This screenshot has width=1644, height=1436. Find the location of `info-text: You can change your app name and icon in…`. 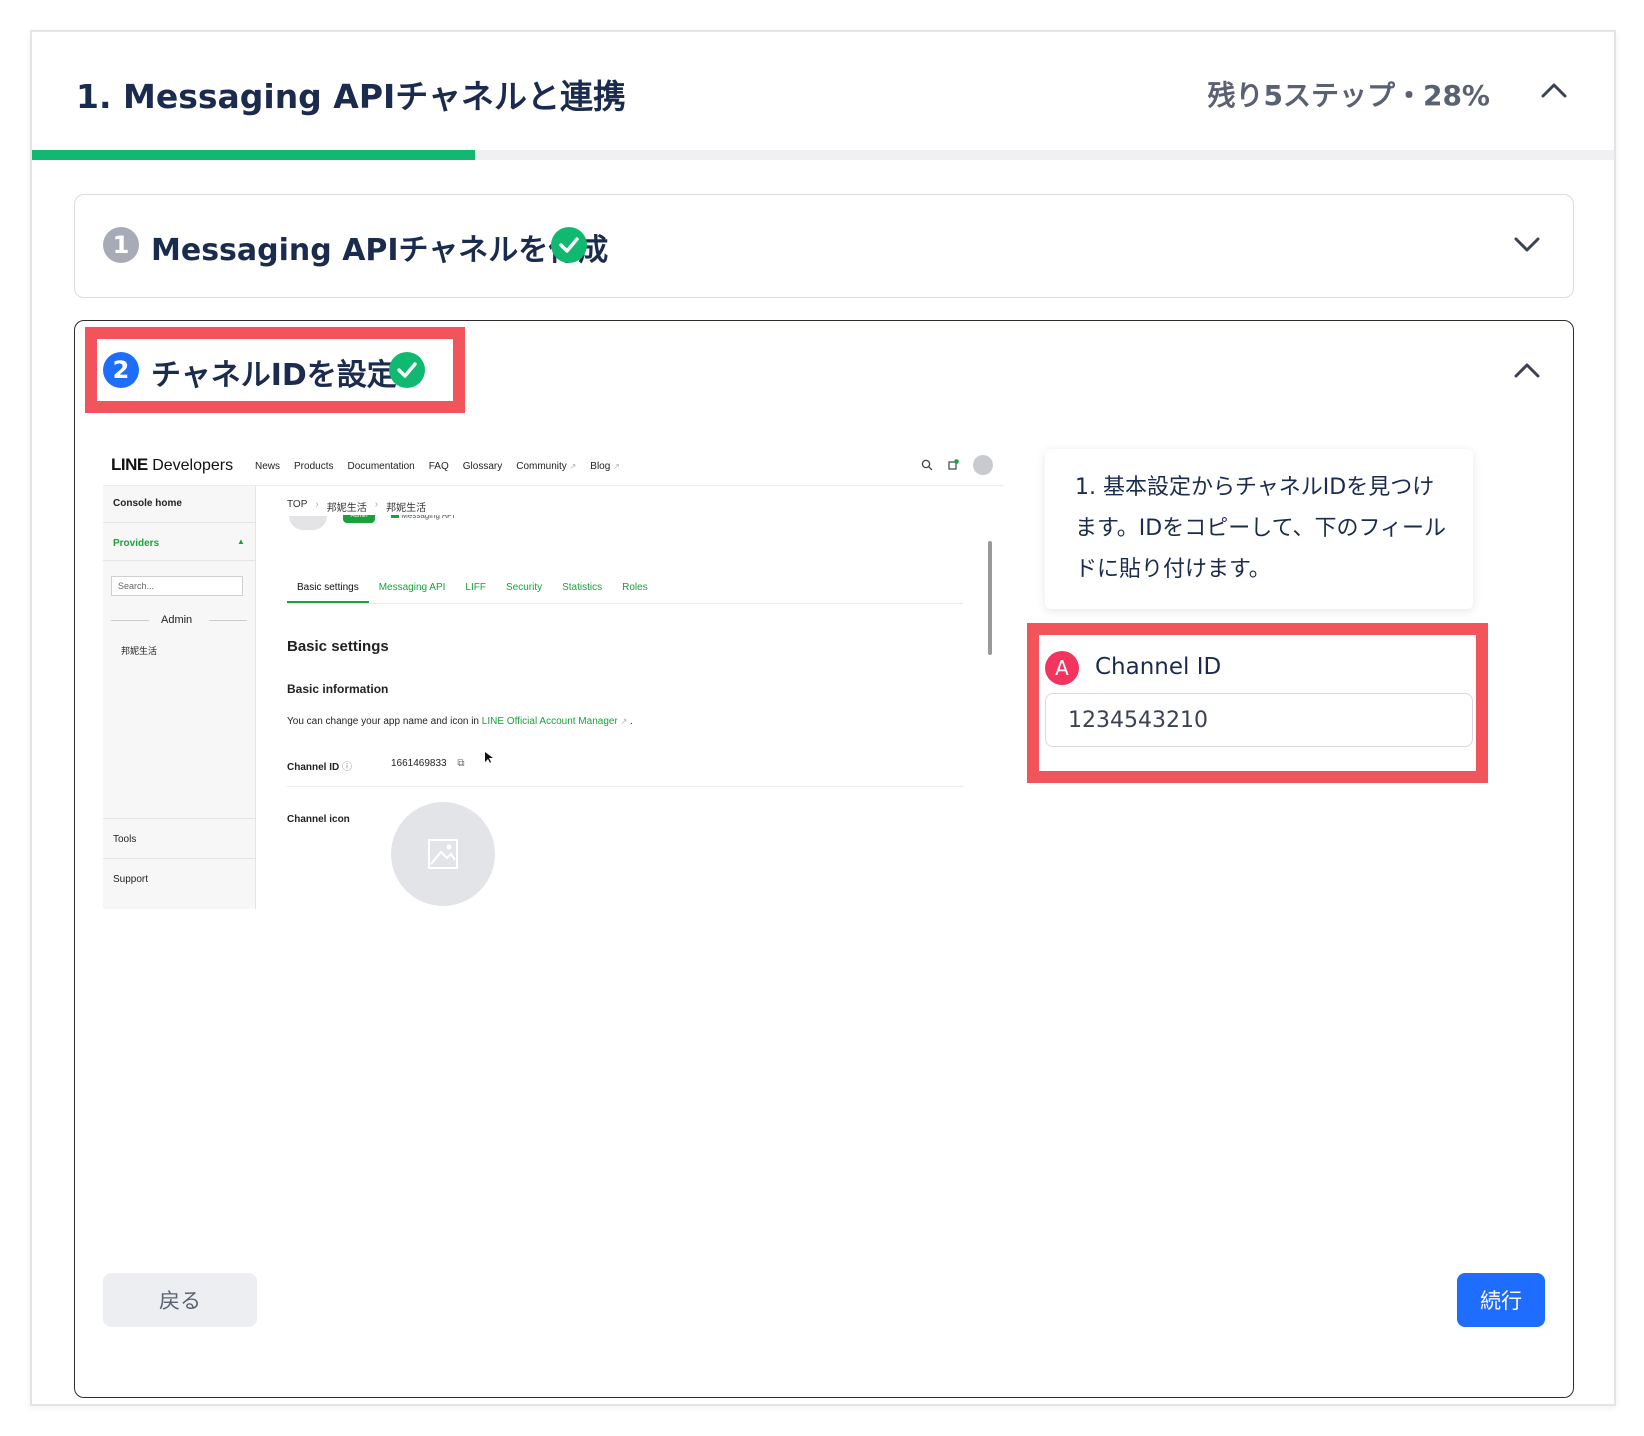

info-text: You can change your app name and icon in… is located at coordinates (460, 721).